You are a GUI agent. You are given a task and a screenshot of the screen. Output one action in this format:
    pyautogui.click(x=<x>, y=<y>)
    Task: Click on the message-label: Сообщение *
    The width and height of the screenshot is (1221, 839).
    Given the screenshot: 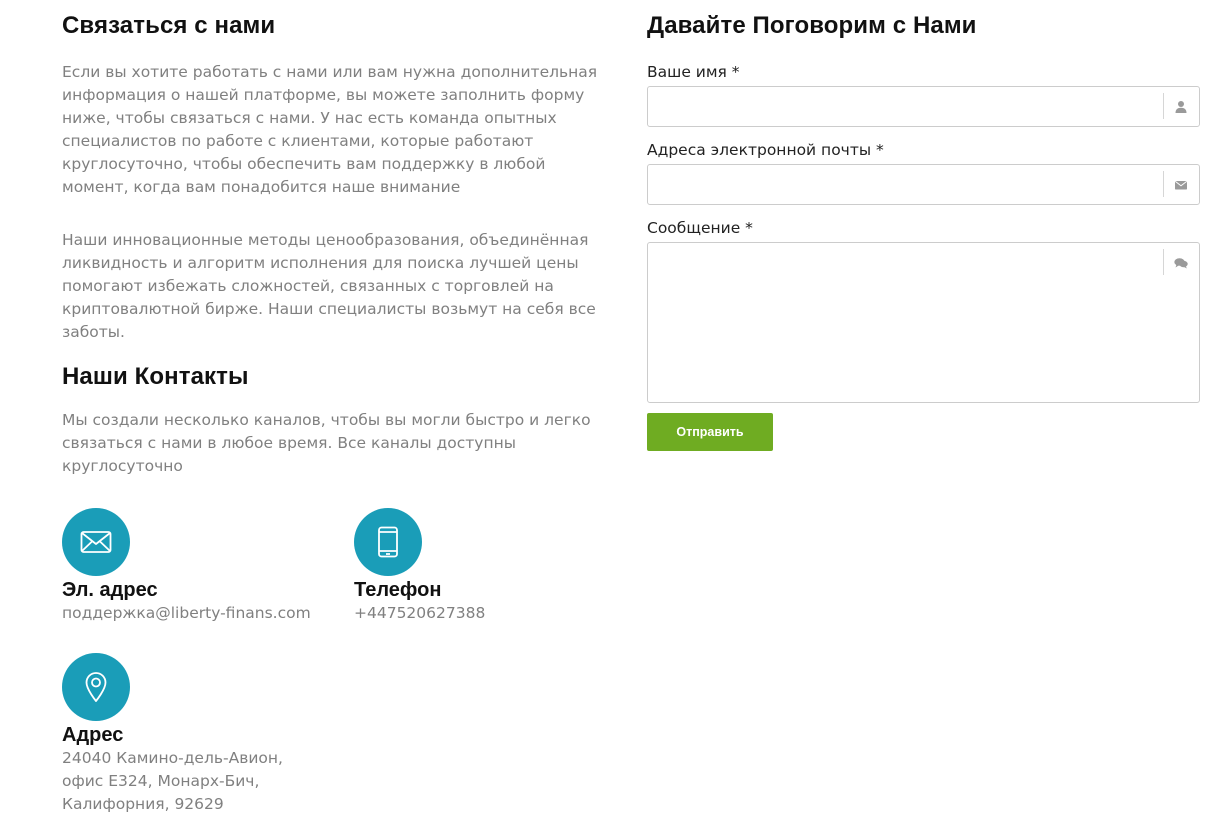 What is the action you would take?
    pyautogui.click(x=700, y=228)
    